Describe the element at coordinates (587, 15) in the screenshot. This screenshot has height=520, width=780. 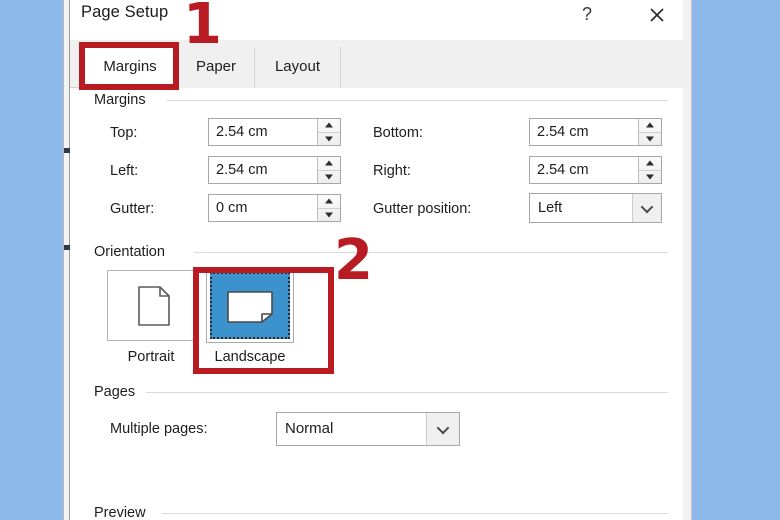
I see `help-icon: ?` at that location.